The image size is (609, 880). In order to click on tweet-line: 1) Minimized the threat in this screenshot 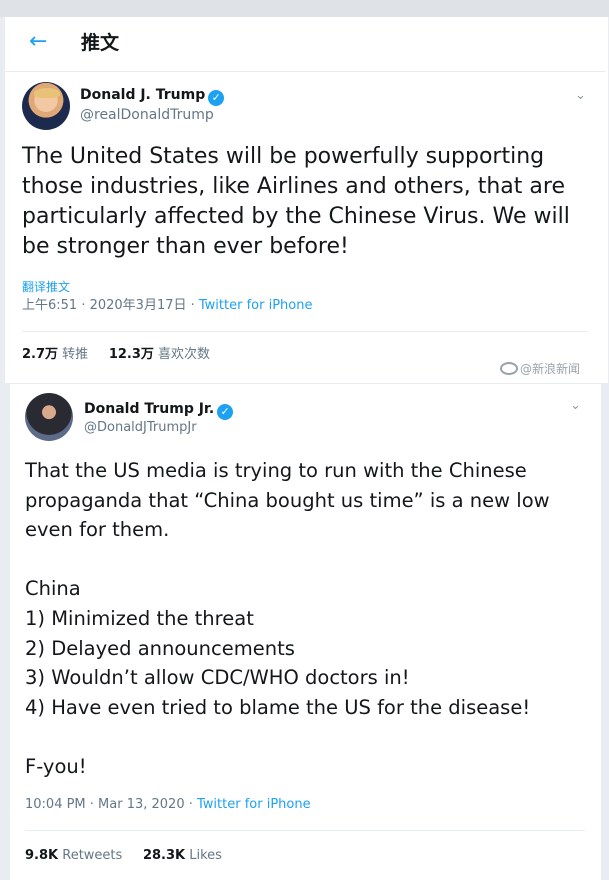, I will do `click(139, 618)`.